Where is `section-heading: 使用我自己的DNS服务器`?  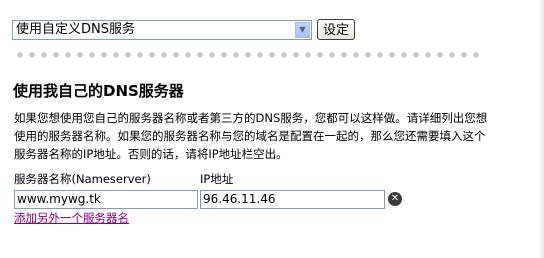
section-heading: 使用我自己的DNS服务器 is located at coordinates (98, 91).